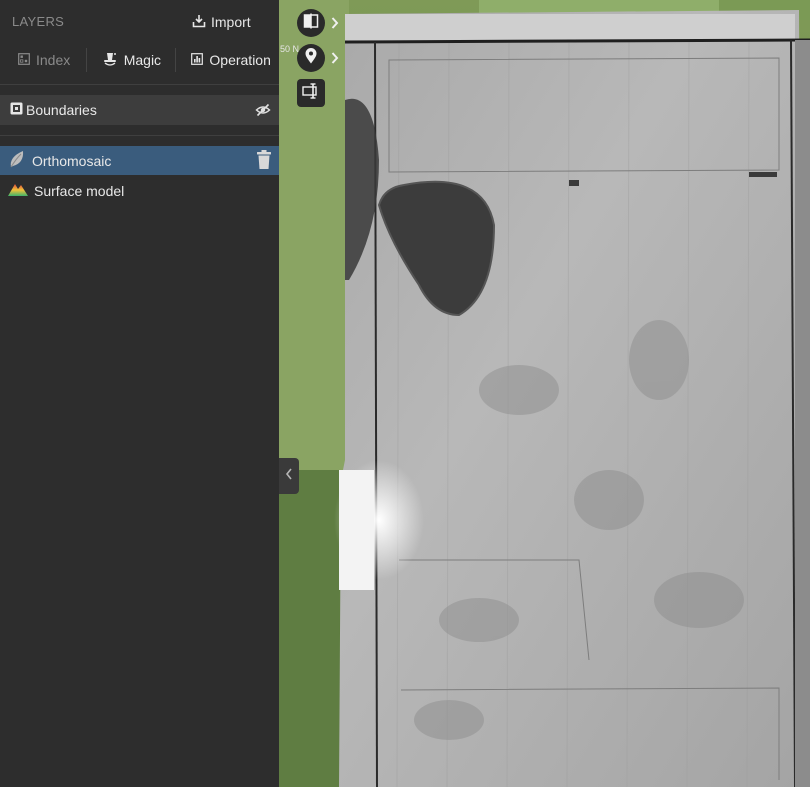 This screenshot has width=810, height=787. I want to click on layers-title: LAYERS, so click(38, 21).